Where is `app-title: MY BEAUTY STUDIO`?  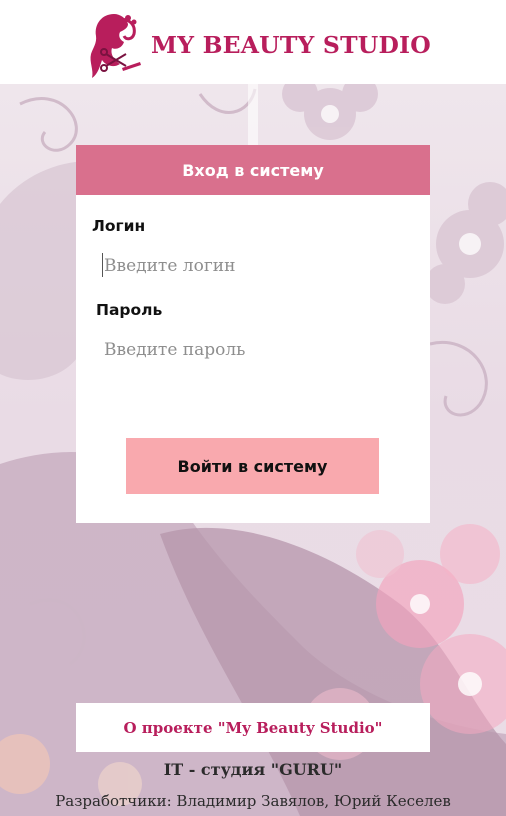
app-title: MY BEAUTY STUDIO is located at coordinates (291, 45).